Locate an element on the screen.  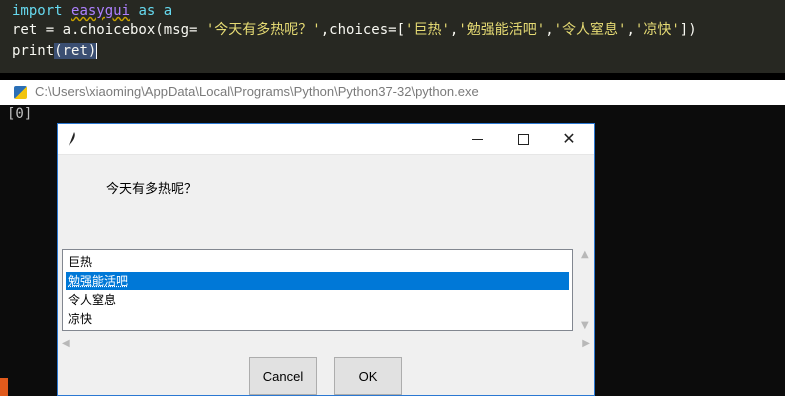
console-output: [0] is located at coordinates (20, 114).